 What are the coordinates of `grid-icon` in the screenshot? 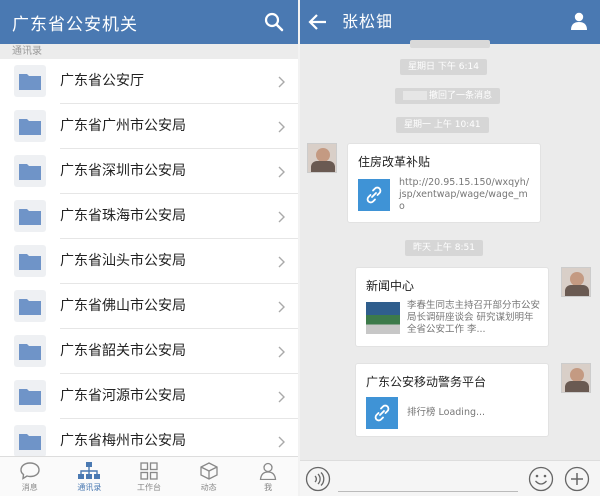 It's located at (149, 471).